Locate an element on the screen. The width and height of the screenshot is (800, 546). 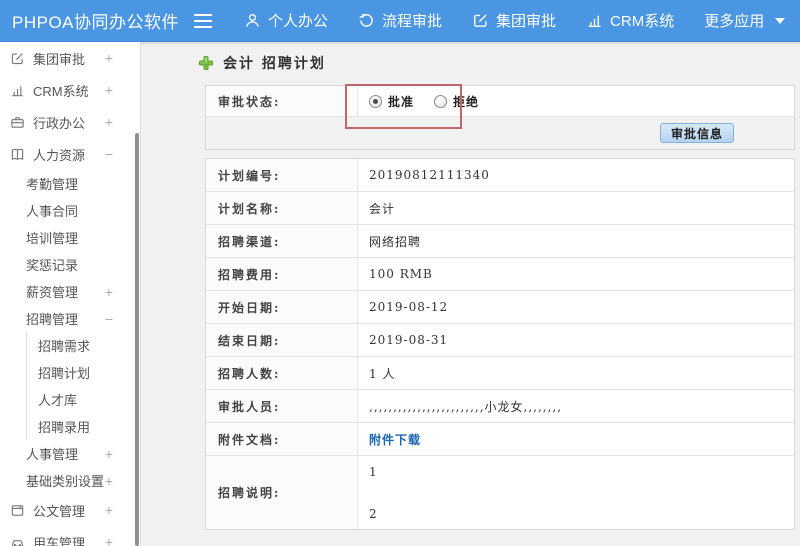
sidebar-item-recruitment: 招聘管理 − is located at coordinates (70, 318).